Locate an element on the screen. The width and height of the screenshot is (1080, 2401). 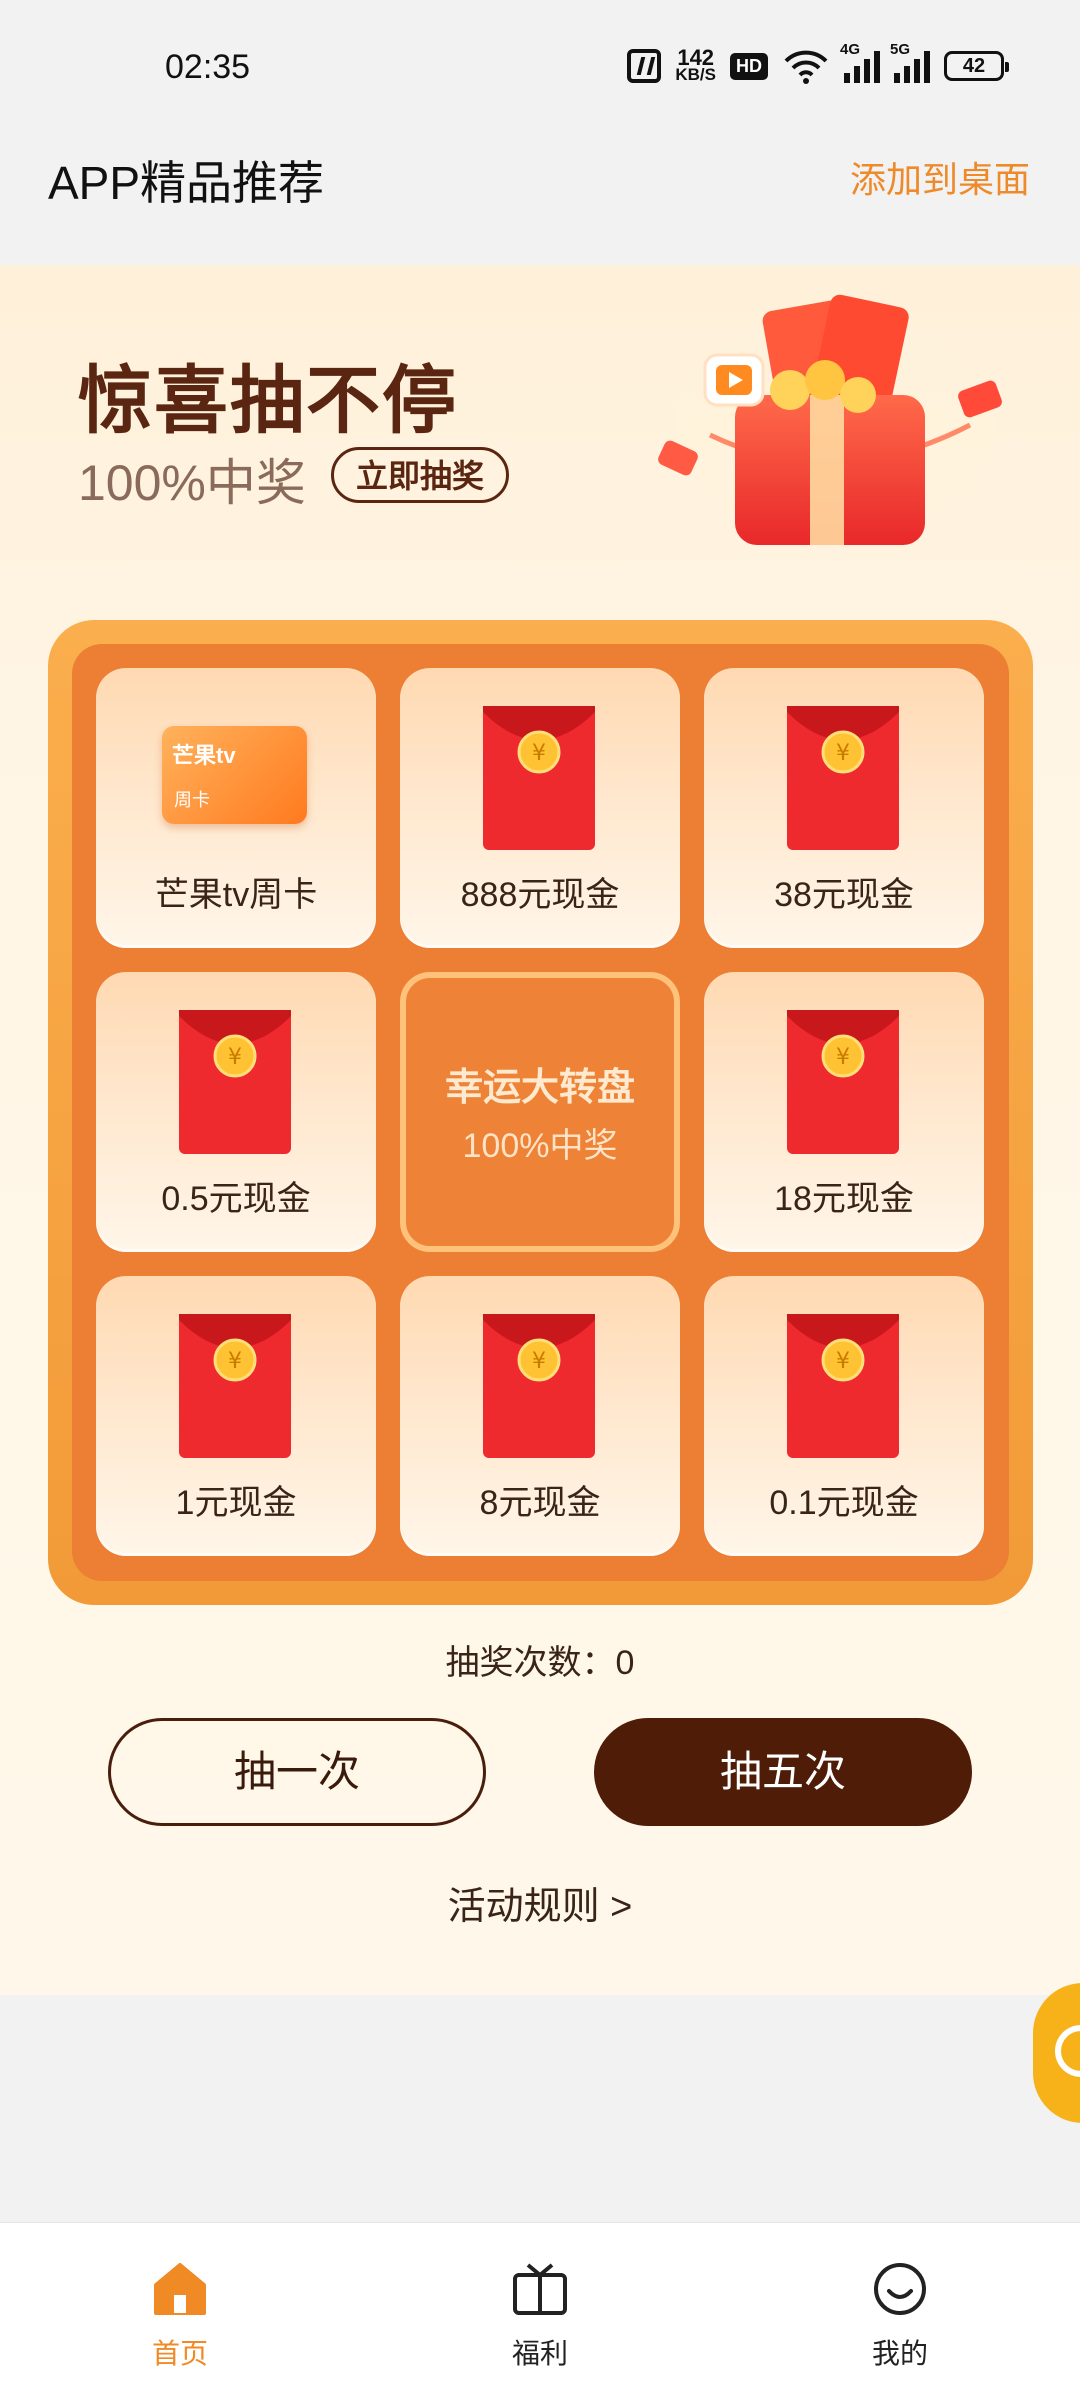
signal-4g-icon: 4G is located at coordinates (860, 62).